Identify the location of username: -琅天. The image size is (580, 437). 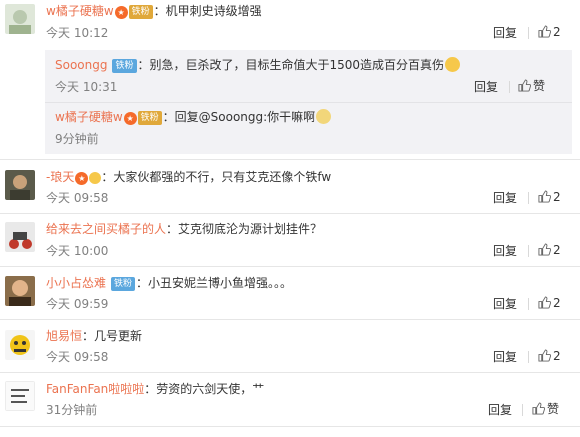
(60, 177).